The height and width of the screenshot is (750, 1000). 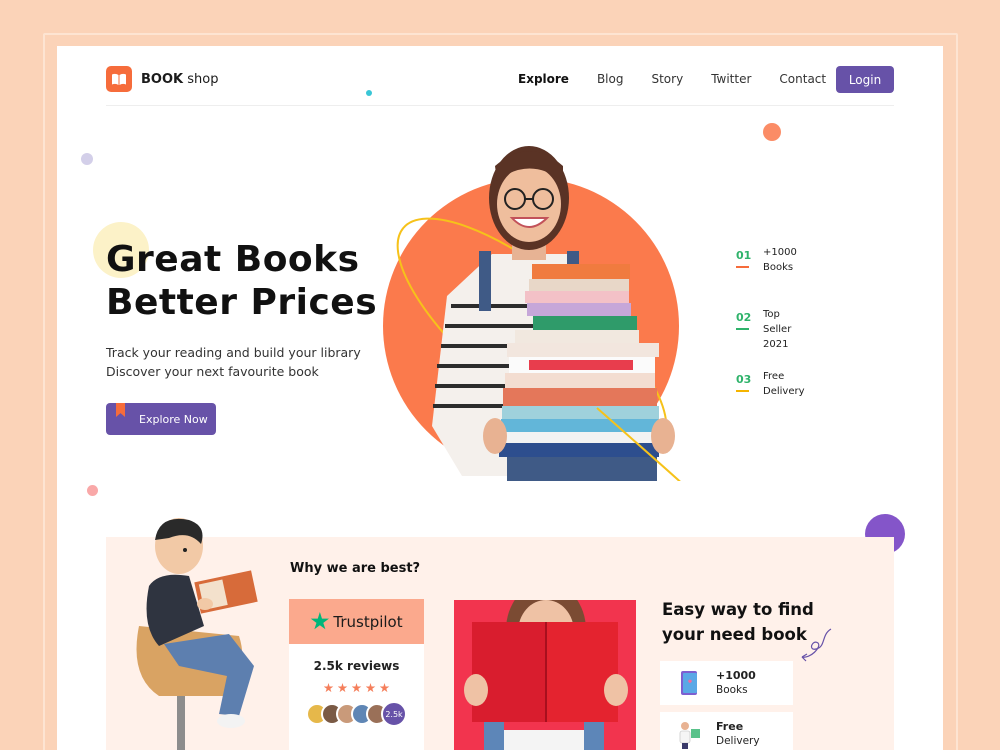 I want to click on nav-contact: Contact, so click(x=802, y=79).